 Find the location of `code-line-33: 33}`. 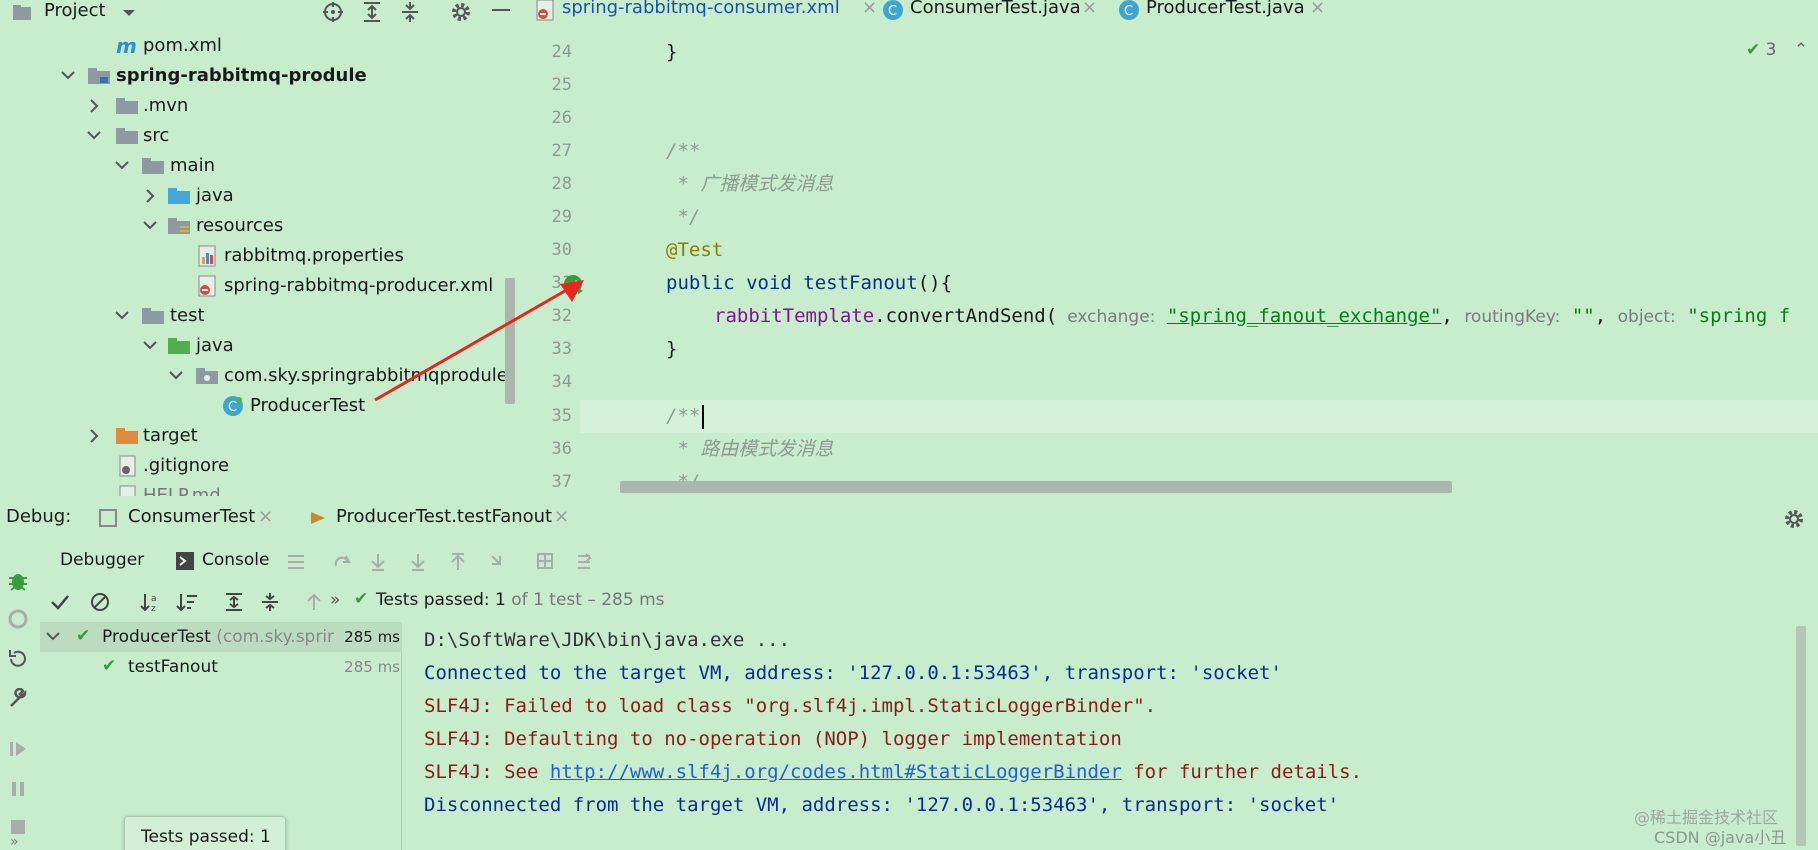

code-line-33: 33} is located at coordinates (1169, 349).